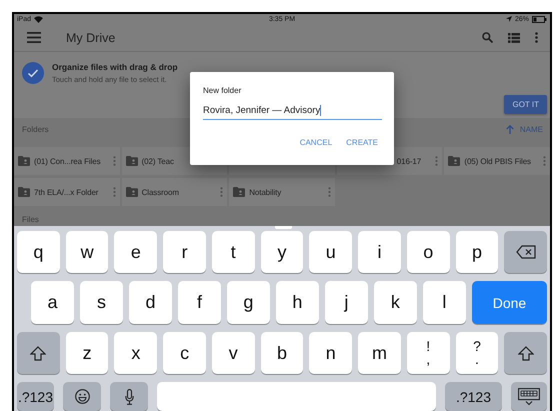  I want to click on letter-key: s, so click(101, 302).